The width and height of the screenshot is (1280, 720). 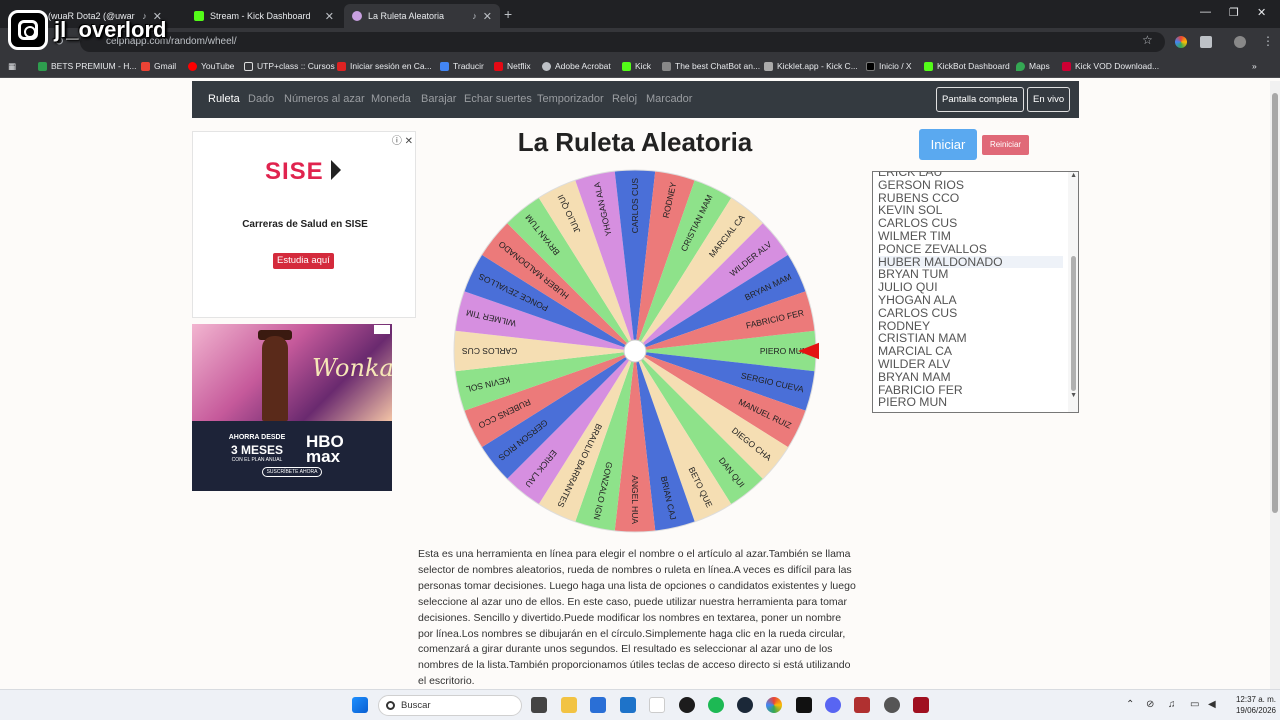 I want to click on windows-start-icon, so click(x=360, y=705).